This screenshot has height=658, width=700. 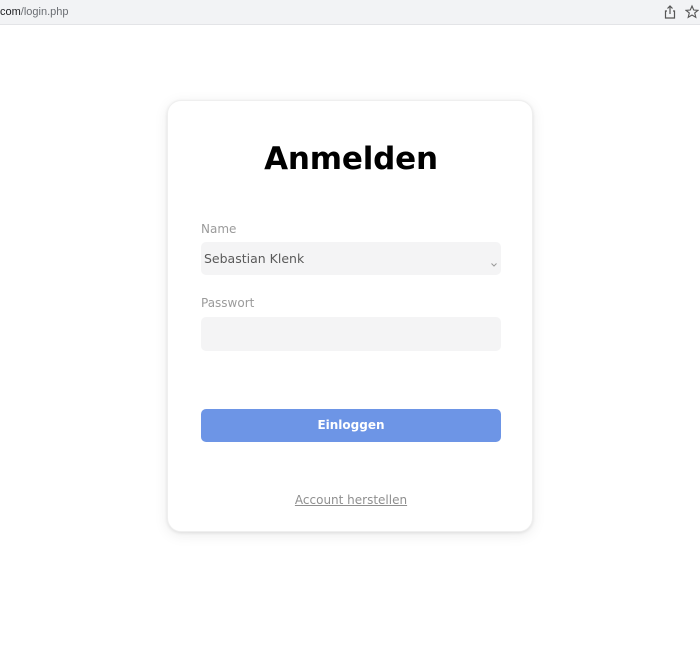 I want to click on password-input, so click(x=351, y=334).